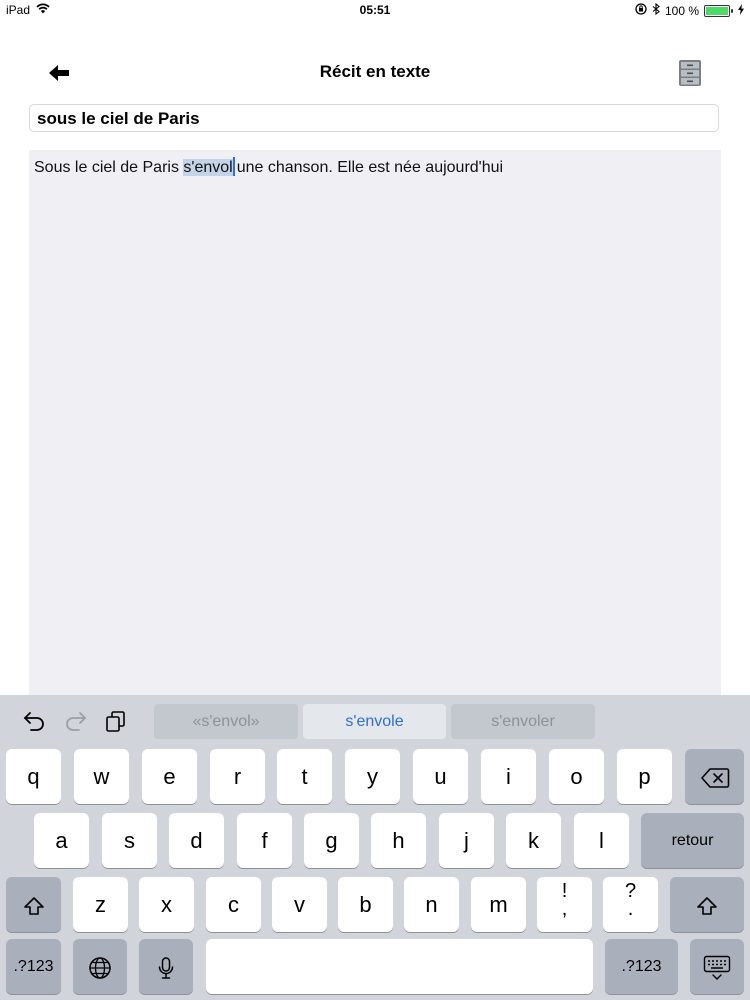 Image resolution: width=750 pixels, height=1000 pixels. I want to click on key-r: r, so click(237, 776).